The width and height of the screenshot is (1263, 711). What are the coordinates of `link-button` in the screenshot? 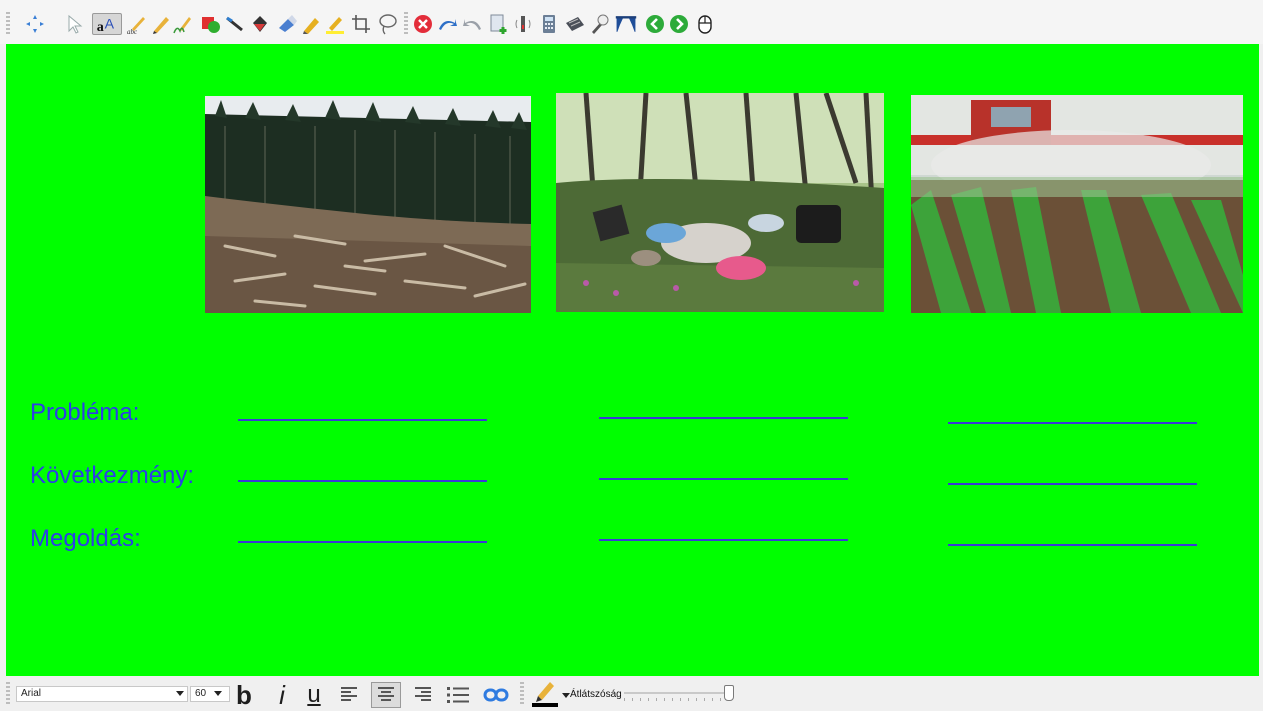 It's located at (496, 695).